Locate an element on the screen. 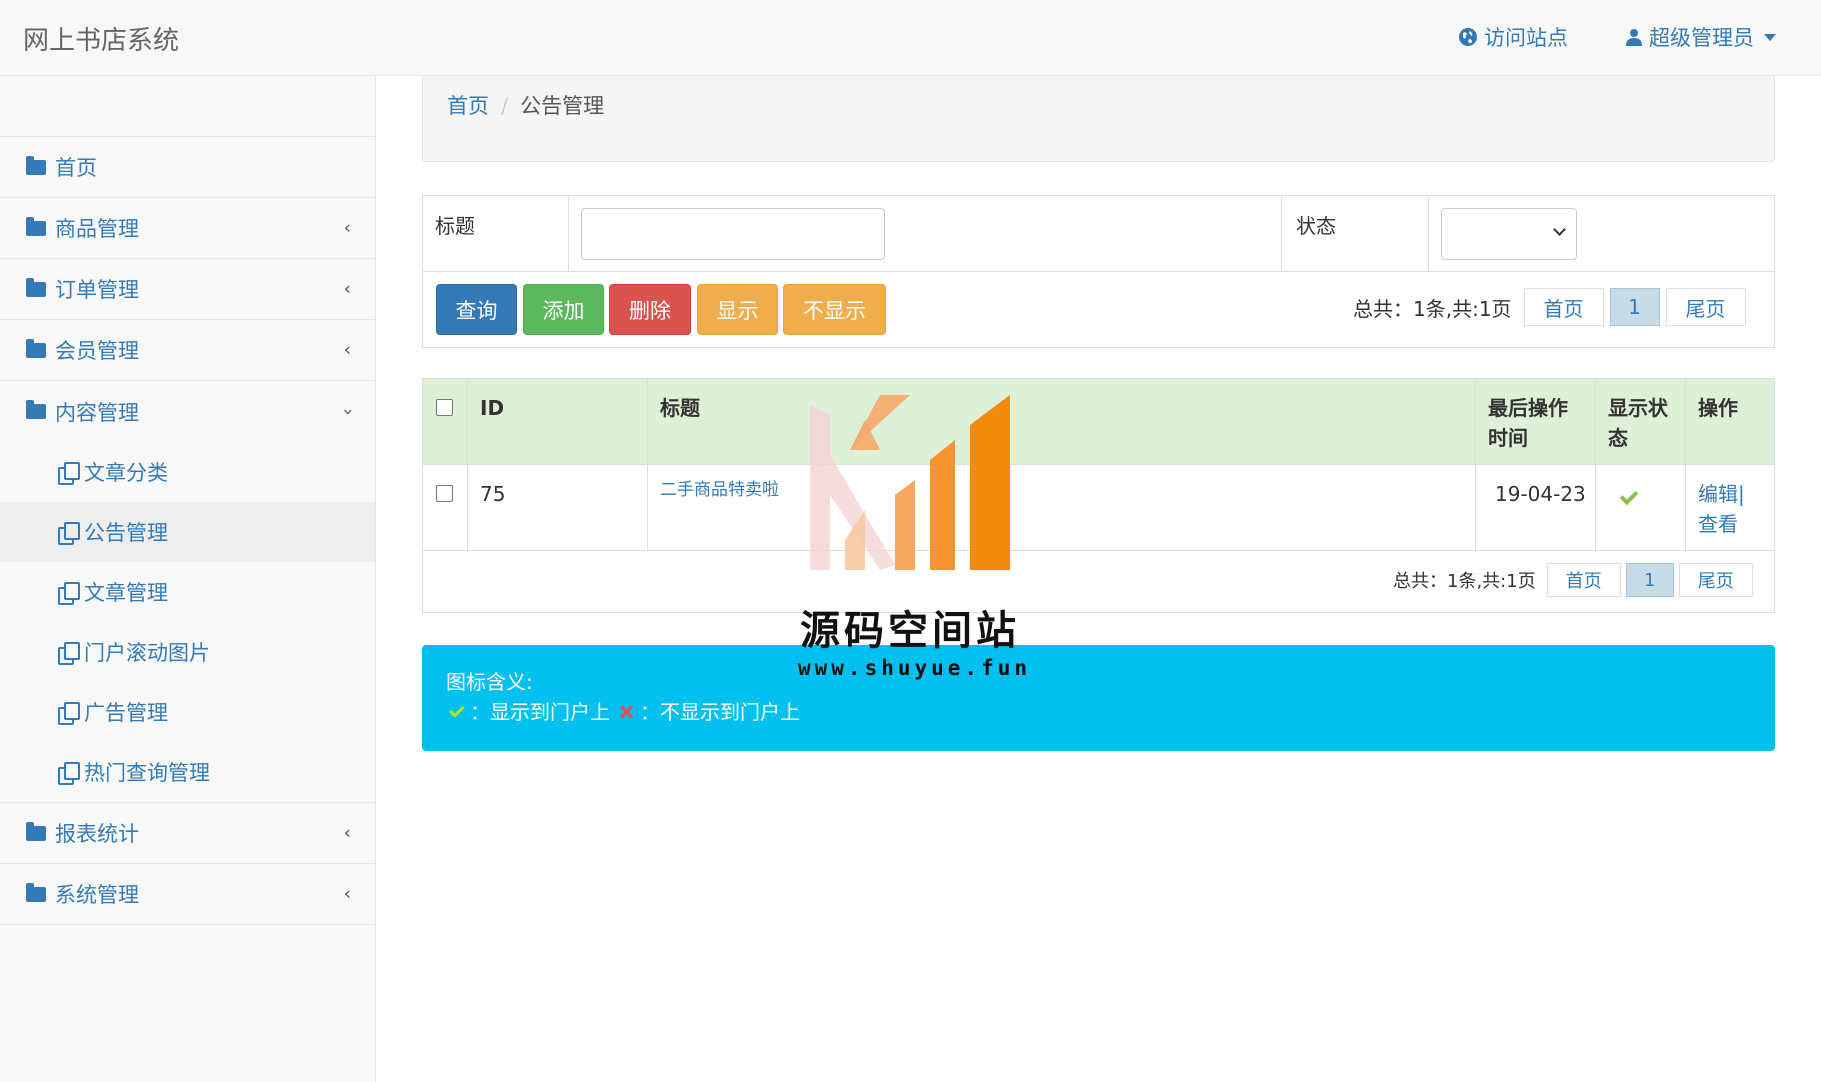  sidebar-item-content: 内容管理 ‹ is located at coordinates (187, 411).